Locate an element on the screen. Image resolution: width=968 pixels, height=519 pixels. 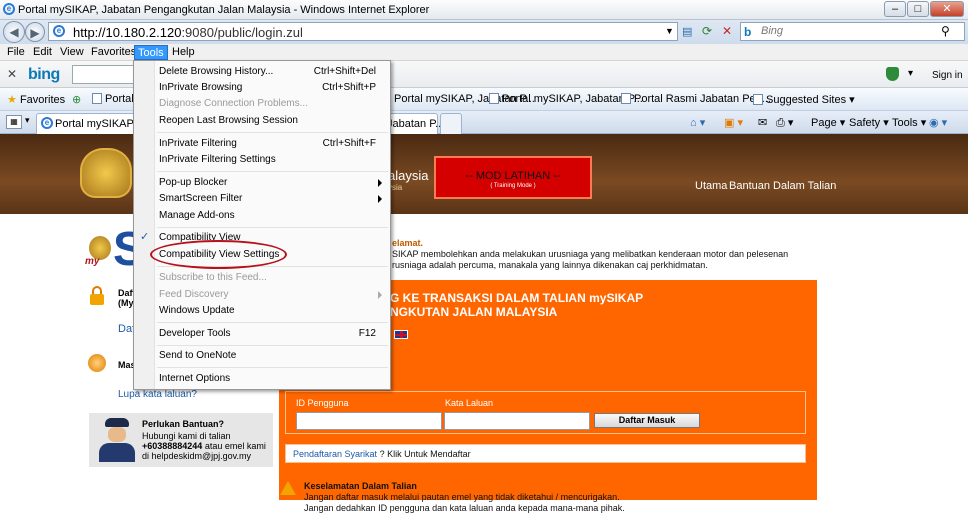
menu-feed-discovery: Feed Discovery is located at coordinates (194, 294).